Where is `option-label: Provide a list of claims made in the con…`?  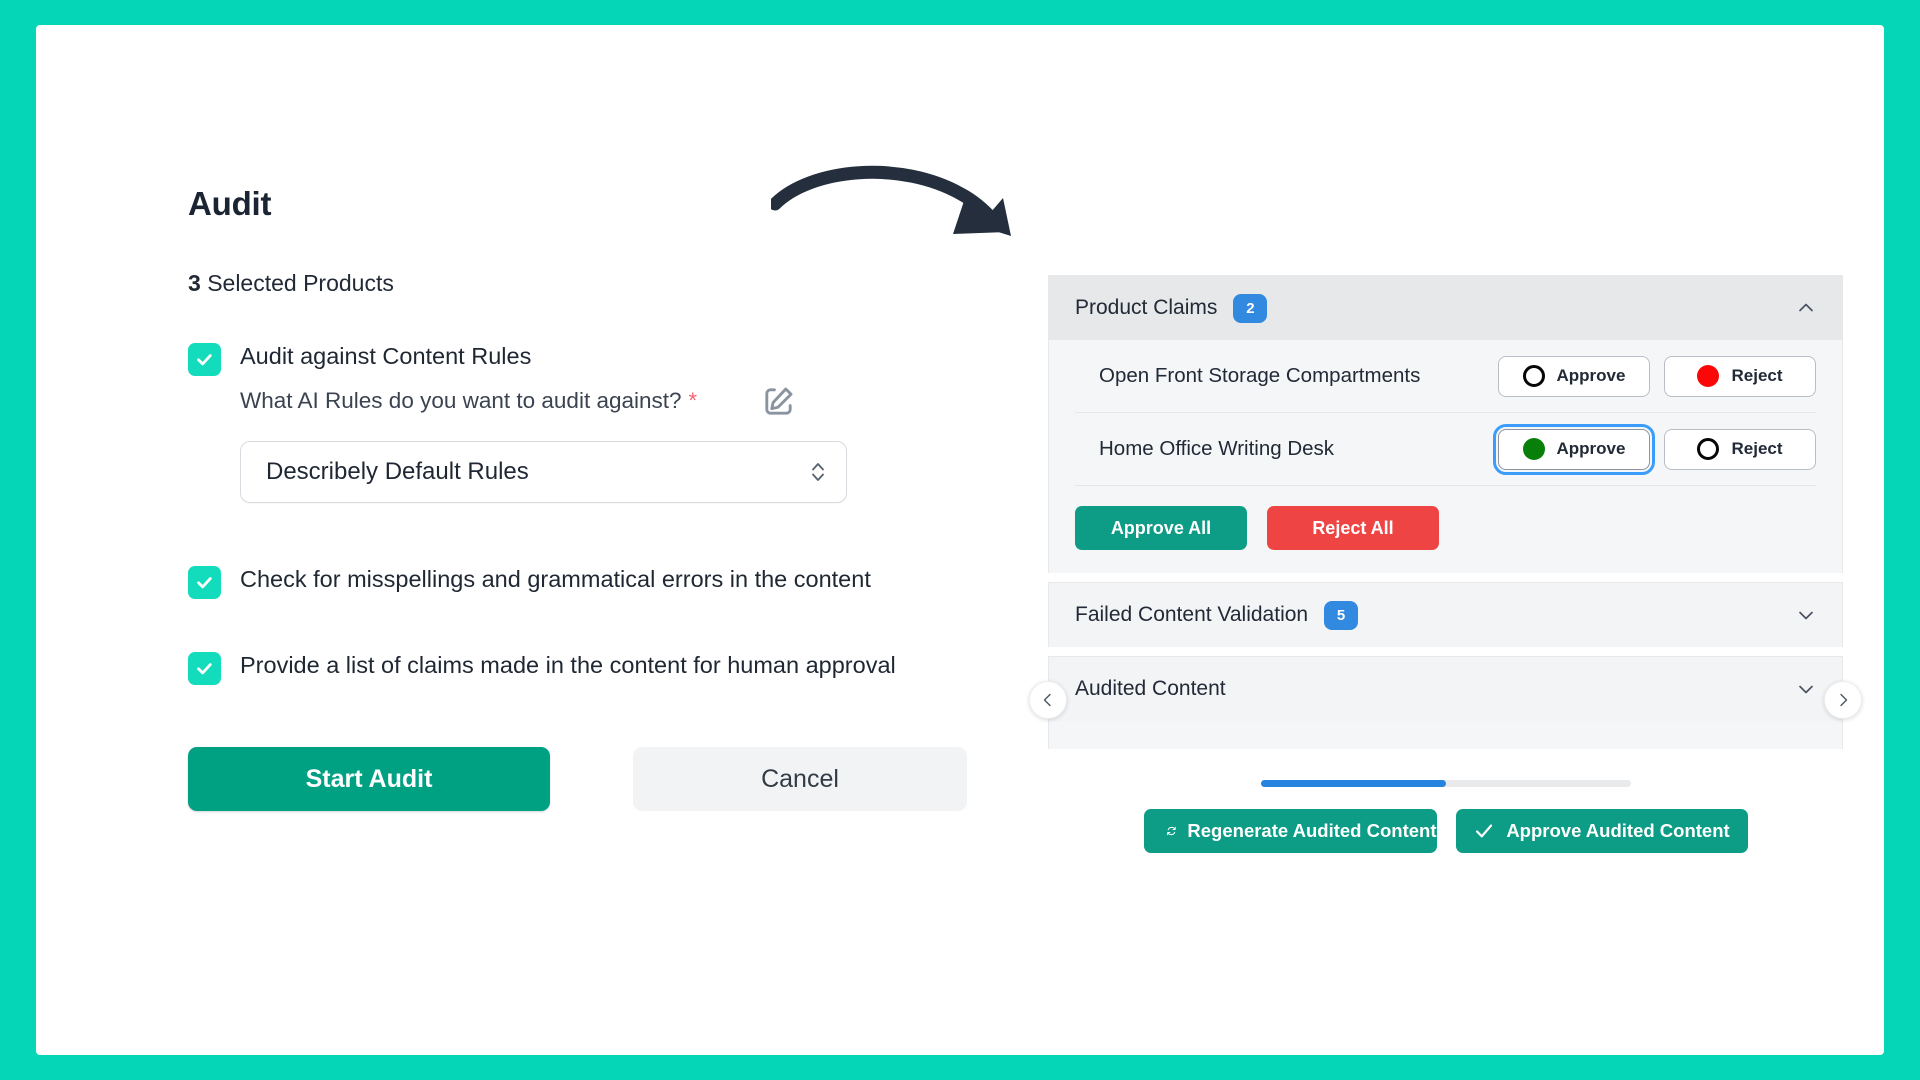
option-label: Provide a list of claims made in the con… is located at coordinates (568, 665).